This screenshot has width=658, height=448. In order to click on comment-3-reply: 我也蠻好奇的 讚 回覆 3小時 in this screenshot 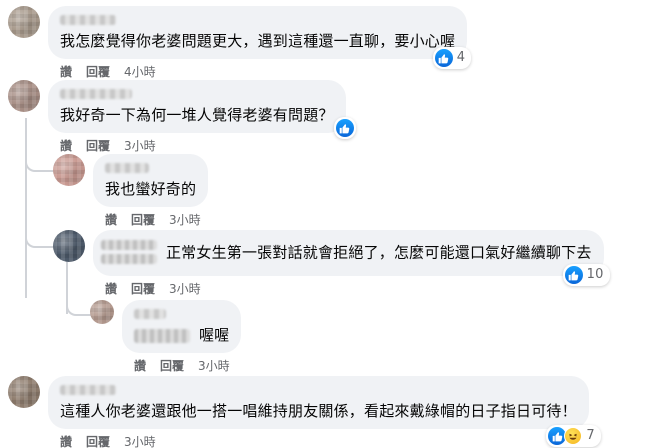, I will do `click(131, 191)`.